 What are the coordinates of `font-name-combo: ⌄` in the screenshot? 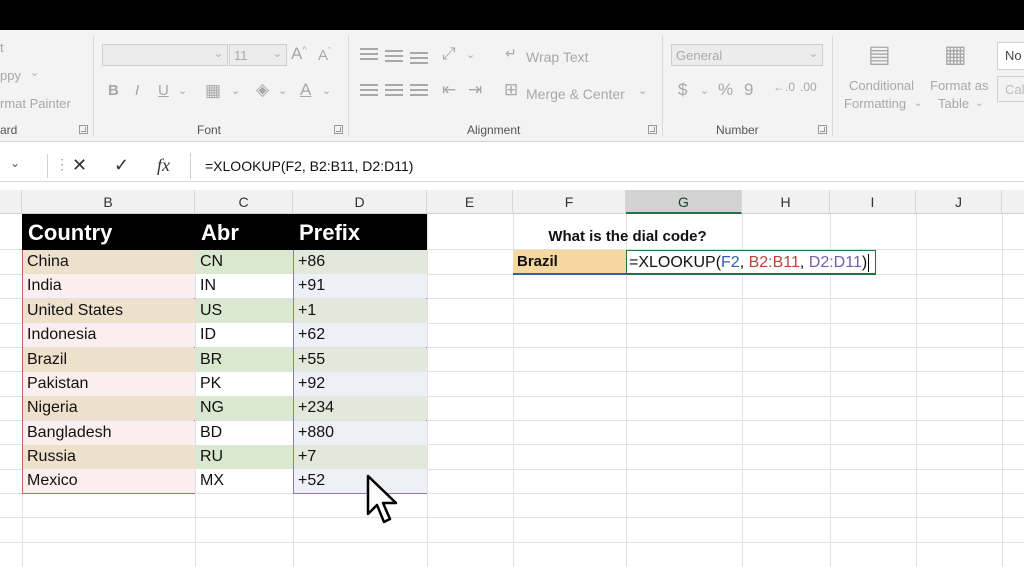 It's located at (165, 55).